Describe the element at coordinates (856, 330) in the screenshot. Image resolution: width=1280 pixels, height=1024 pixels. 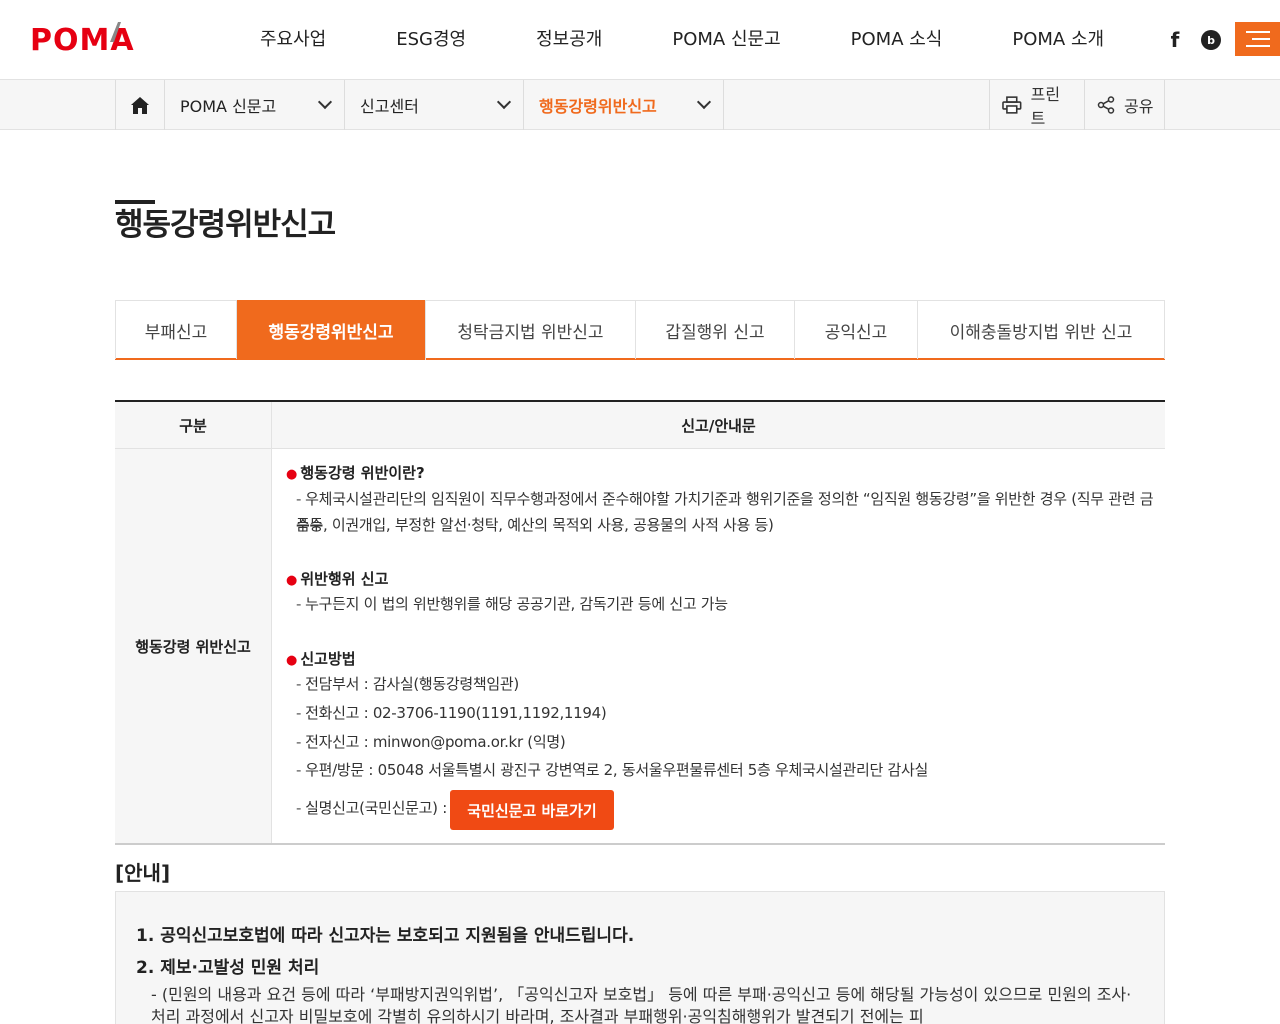
I see `tab-public-interest-report: 공익신고` at that location.